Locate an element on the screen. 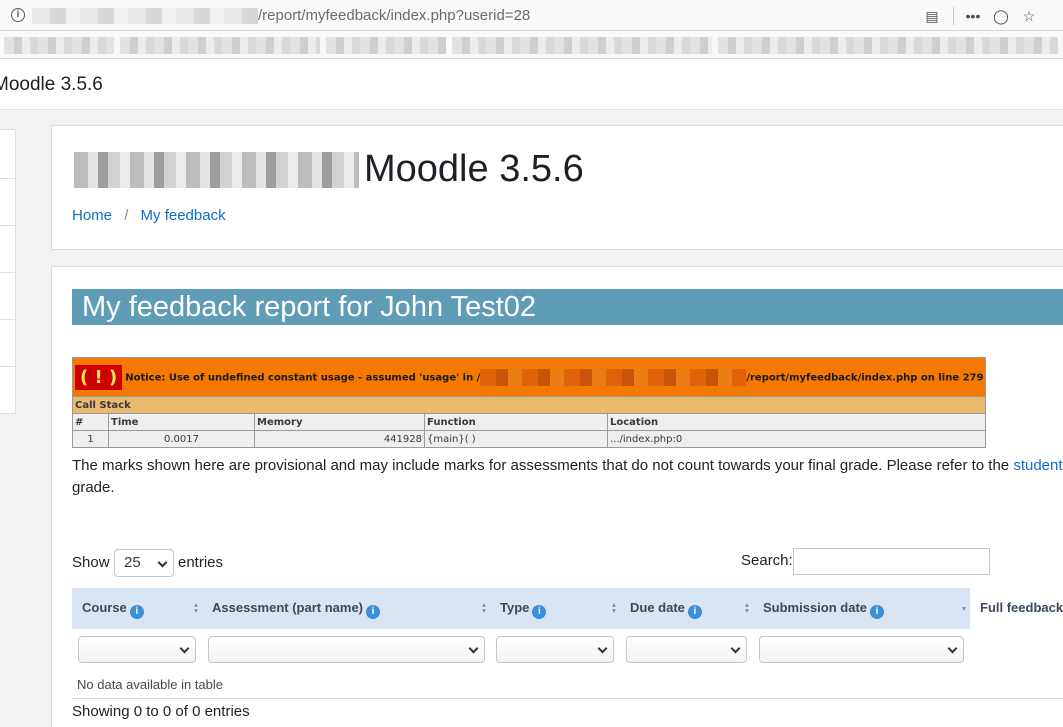 Image resolution: width=1063 pixels, height=727 pixels. pocket-icon: ◯ is located at coordinates (1001, 16).